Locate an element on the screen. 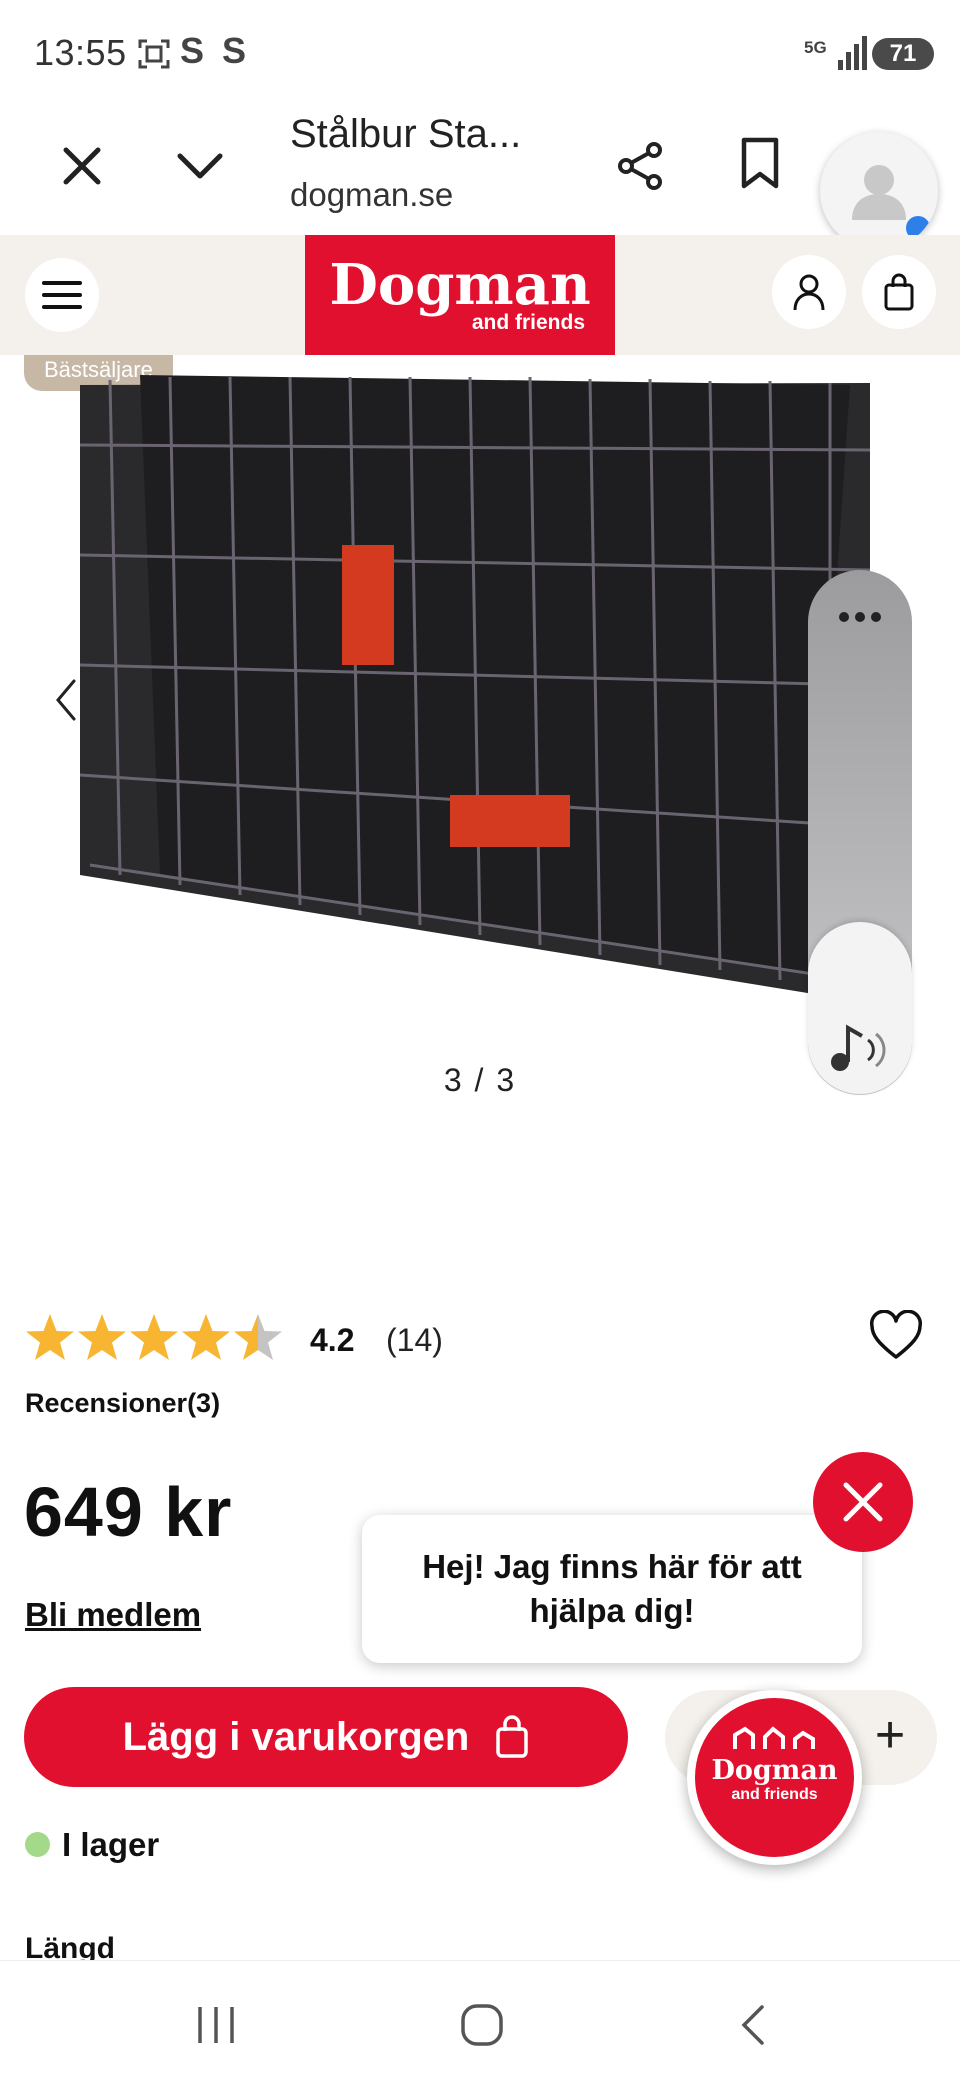 The width and height of the screenshot is (960, 2080). rating-count: (14) is located at coordinates (414, 1340).